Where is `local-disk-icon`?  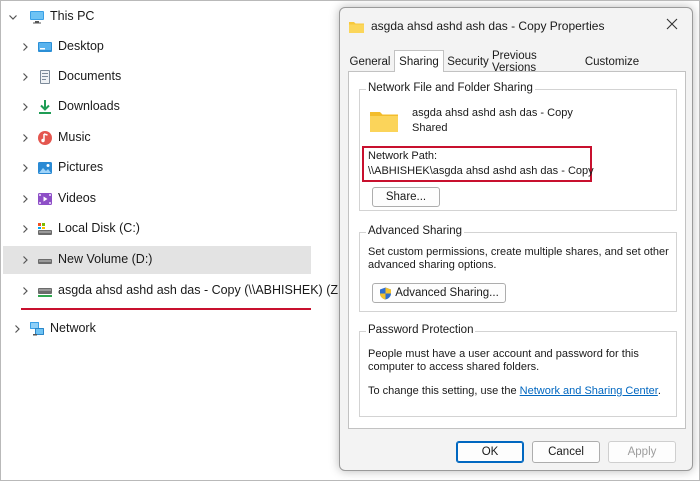
local-disk-icon is located at coordinates (45, 229).